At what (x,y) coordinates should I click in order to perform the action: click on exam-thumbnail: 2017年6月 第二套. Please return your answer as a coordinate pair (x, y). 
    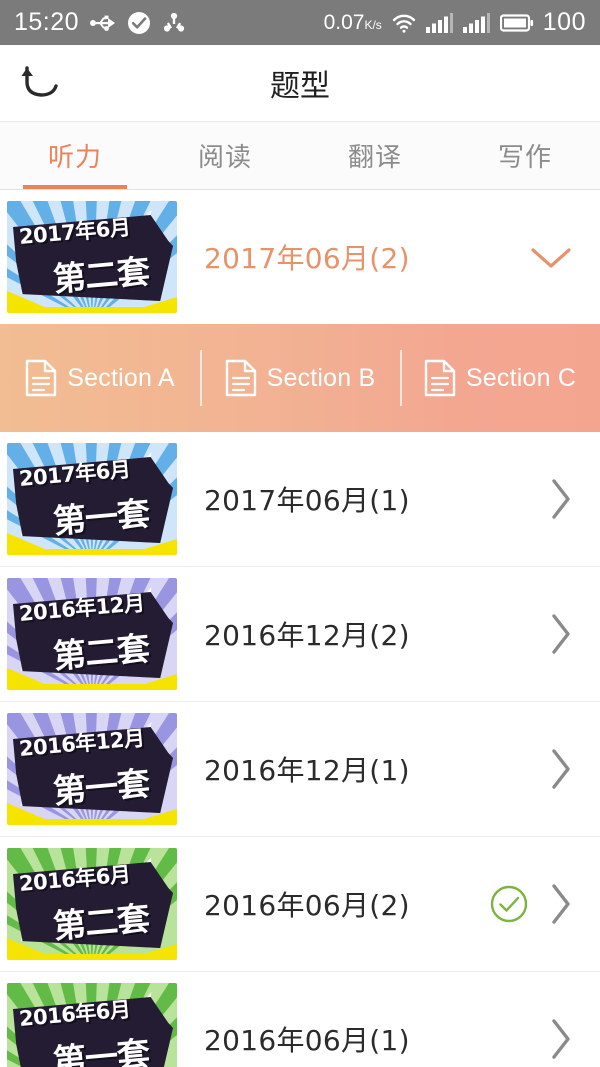
    Looking at the image, I should click on (92, 257).